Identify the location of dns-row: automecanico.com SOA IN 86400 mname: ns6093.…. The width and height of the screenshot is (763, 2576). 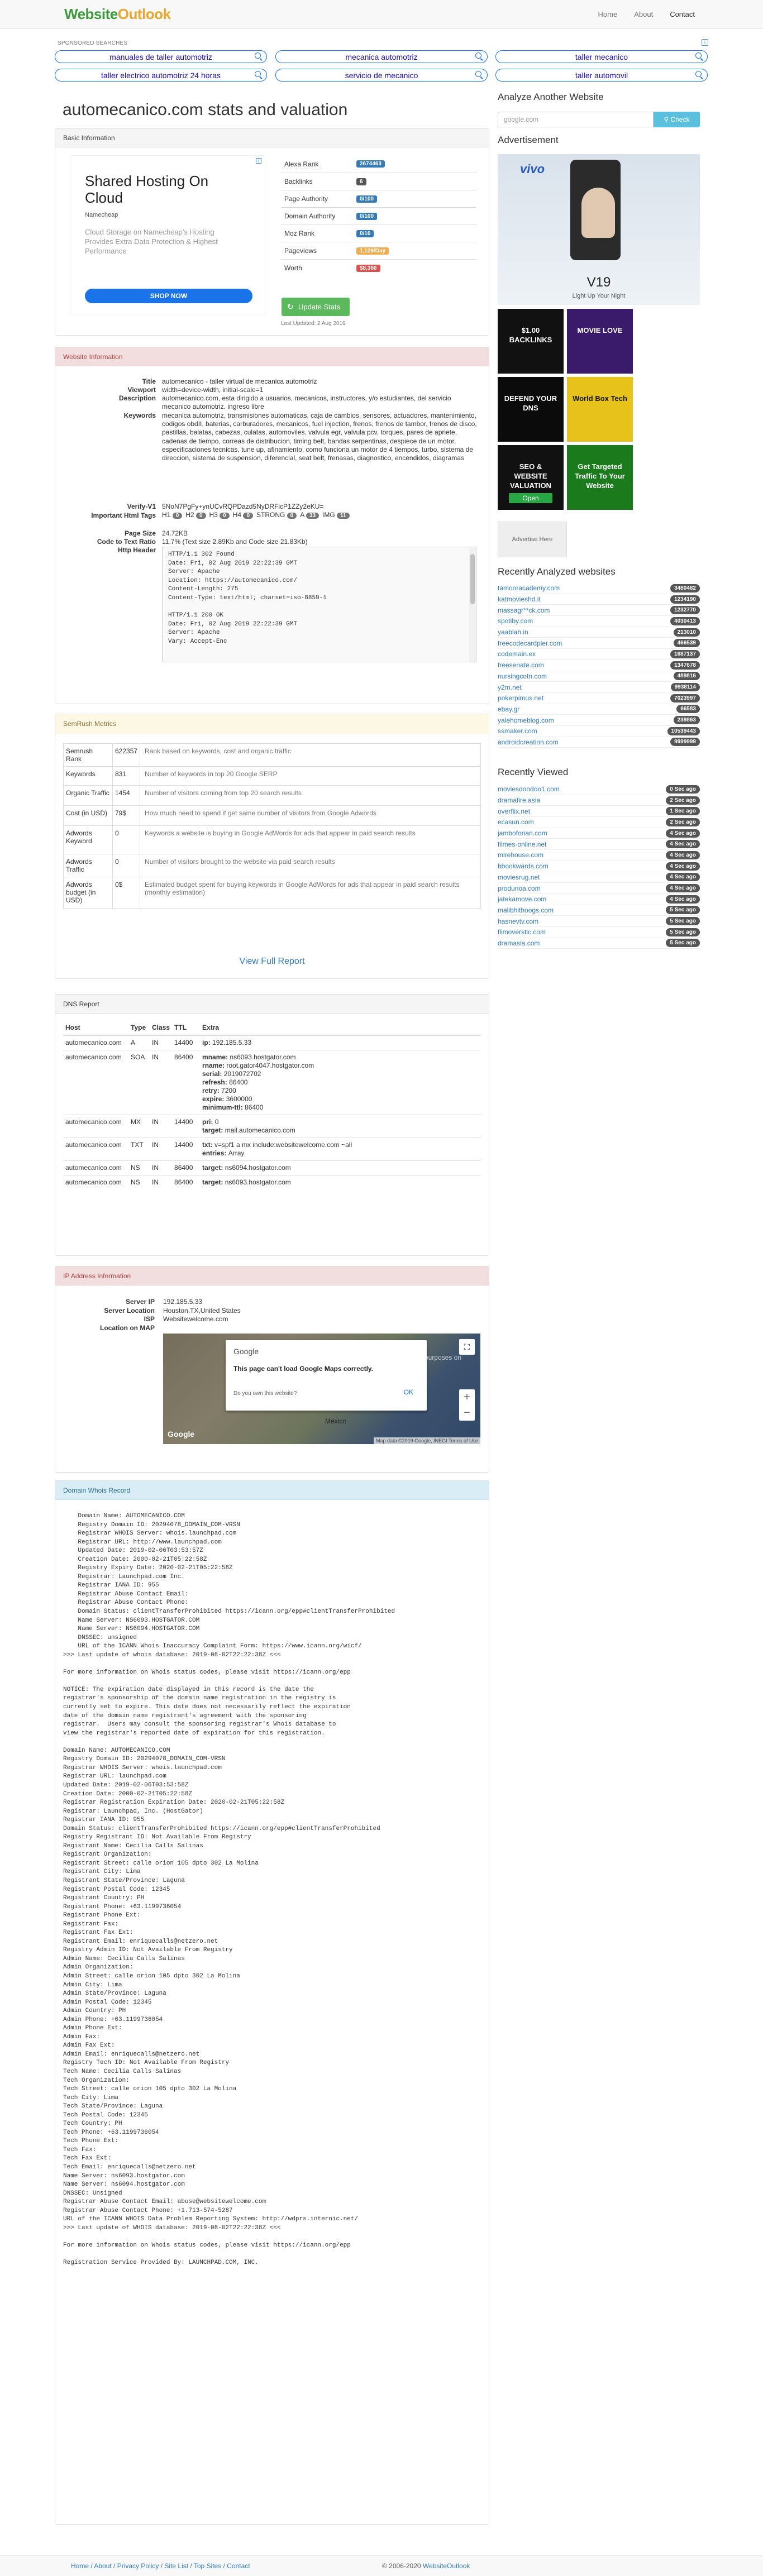
(272, 1082).